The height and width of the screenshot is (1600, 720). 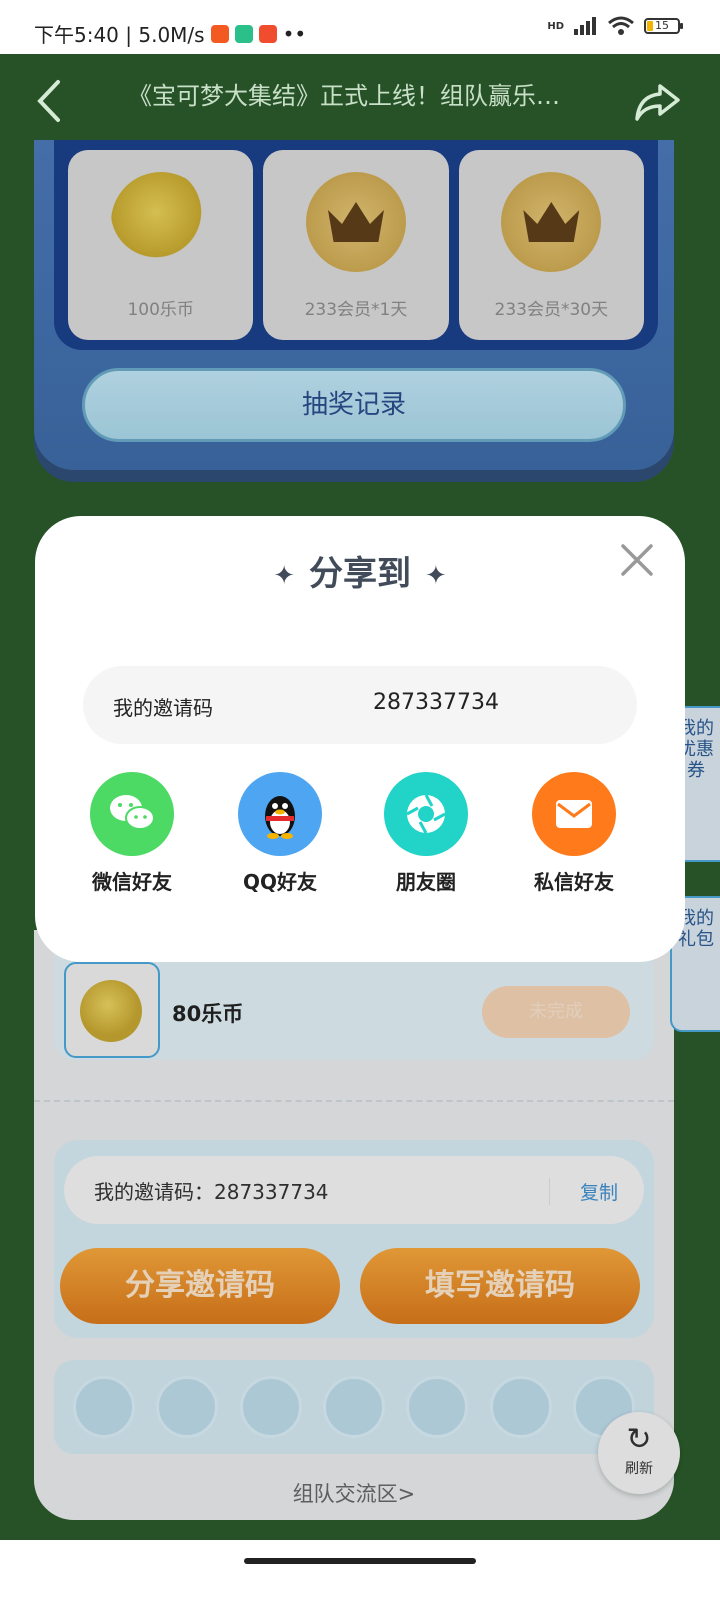 I want to click on status-left: 下午5:40 | 5.0M/s ••, so click(x=170, y=33).